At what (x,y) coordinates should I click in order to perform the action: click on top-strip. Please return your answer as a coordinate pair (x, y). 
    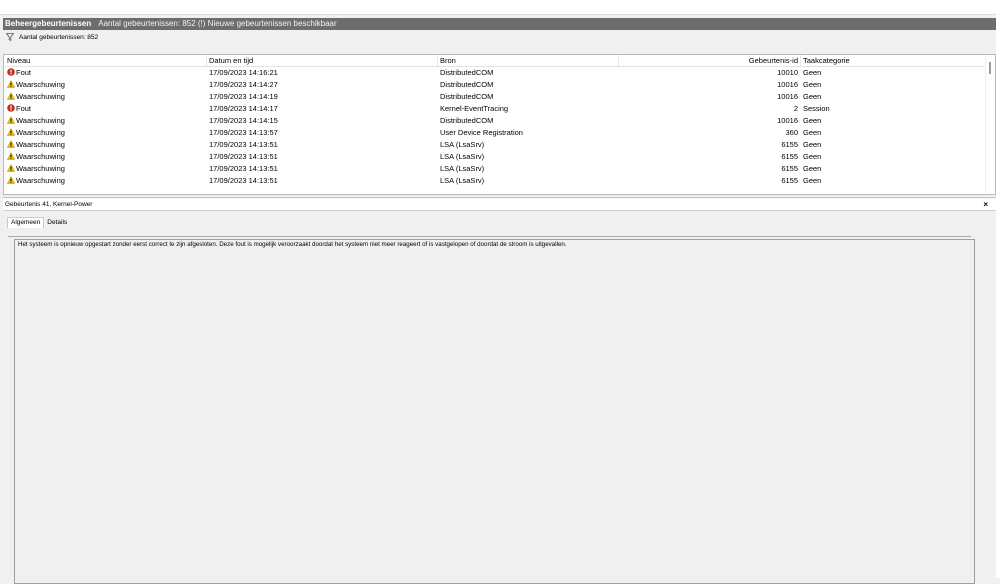
    Looking at the image, I should click on (500, 7).